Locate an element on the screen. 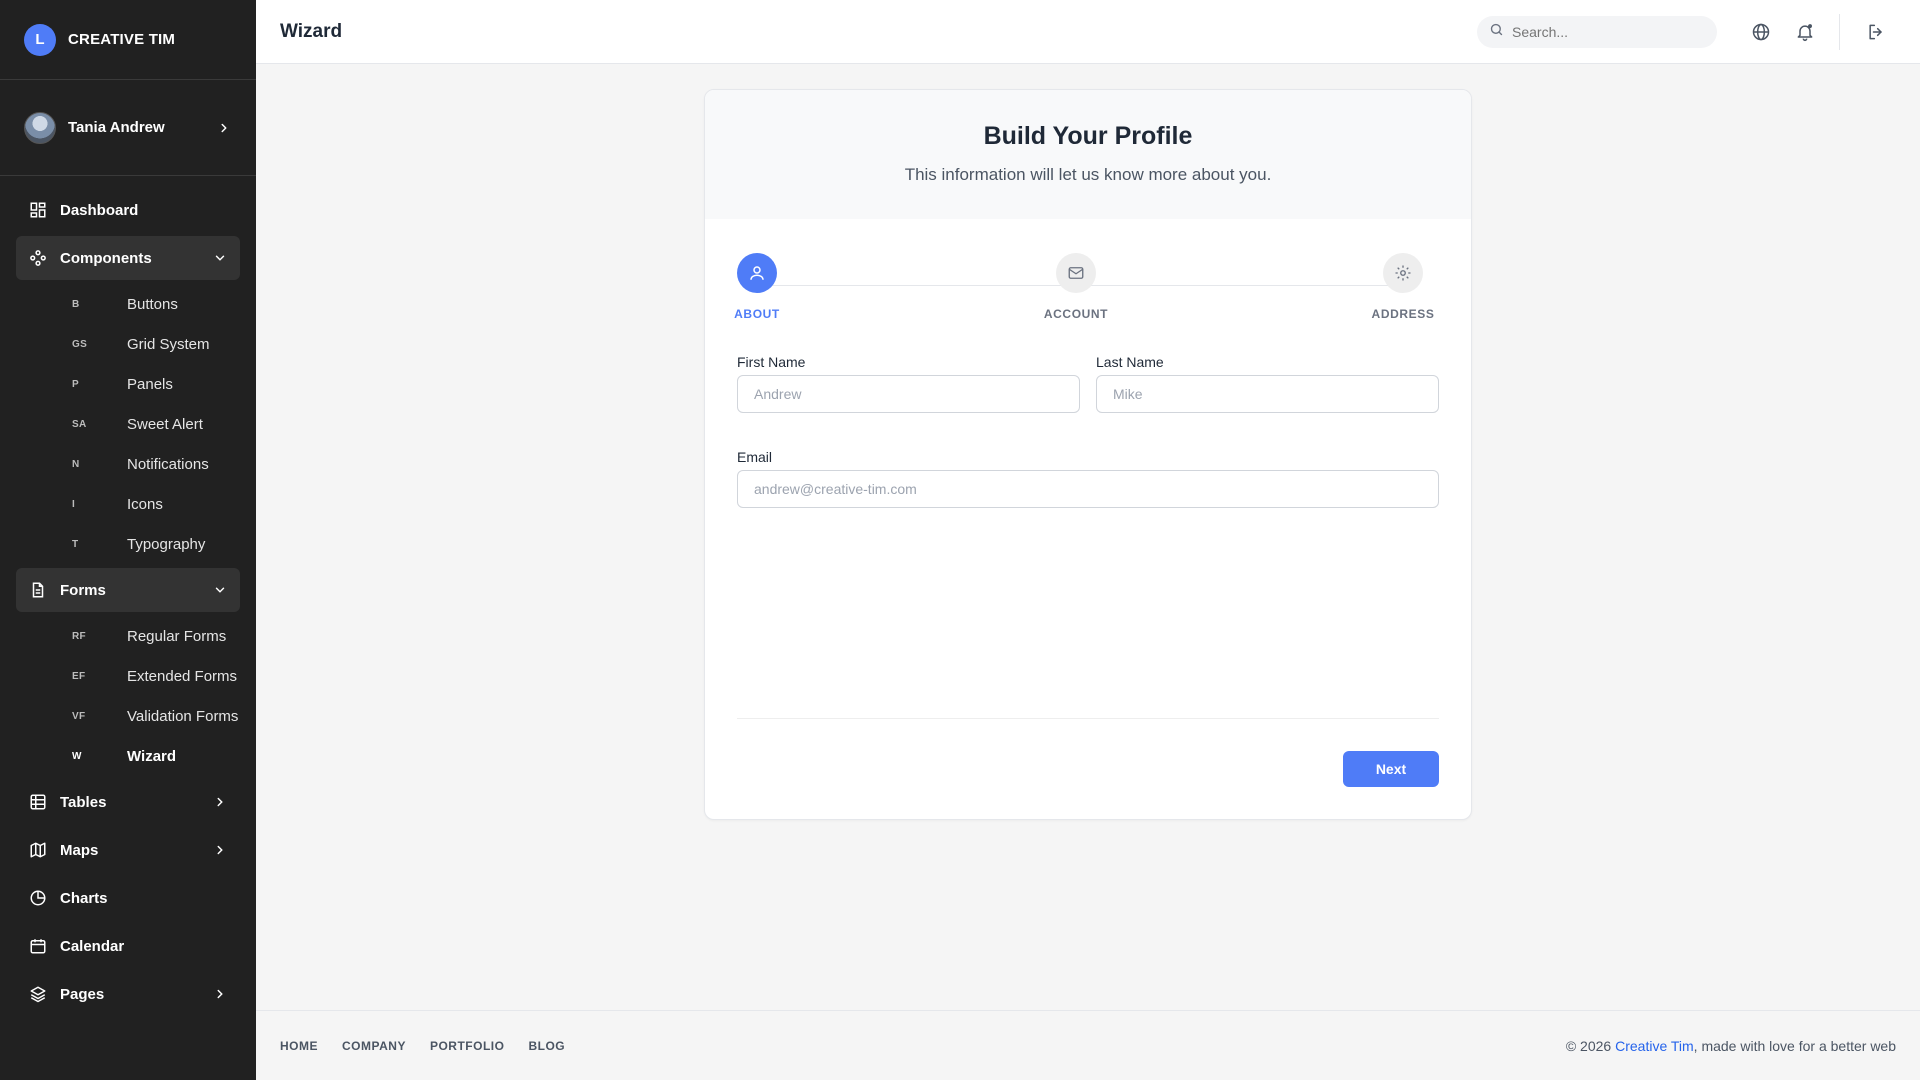 This screenshot has width=1920, height=1080. sidebar-item-pages: Pages is located at coordinates (128, 994).